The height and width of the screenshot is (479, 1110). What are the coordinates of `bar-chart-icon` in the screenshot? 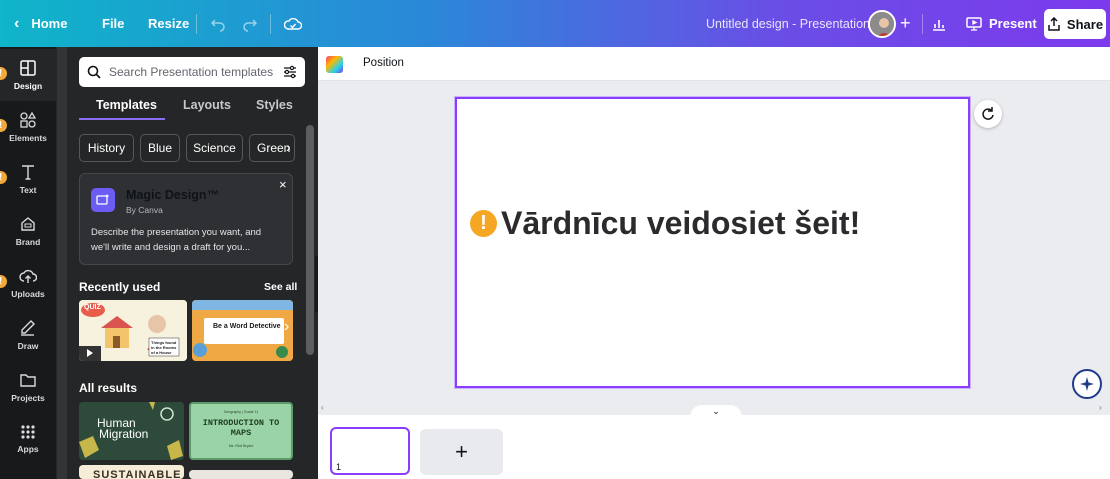 It's located at (939, 25).